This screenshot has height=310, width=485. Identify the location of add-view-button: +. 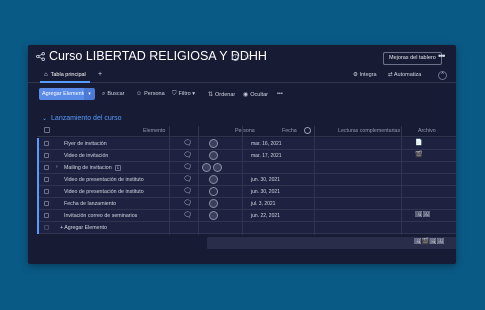
(100, 74).